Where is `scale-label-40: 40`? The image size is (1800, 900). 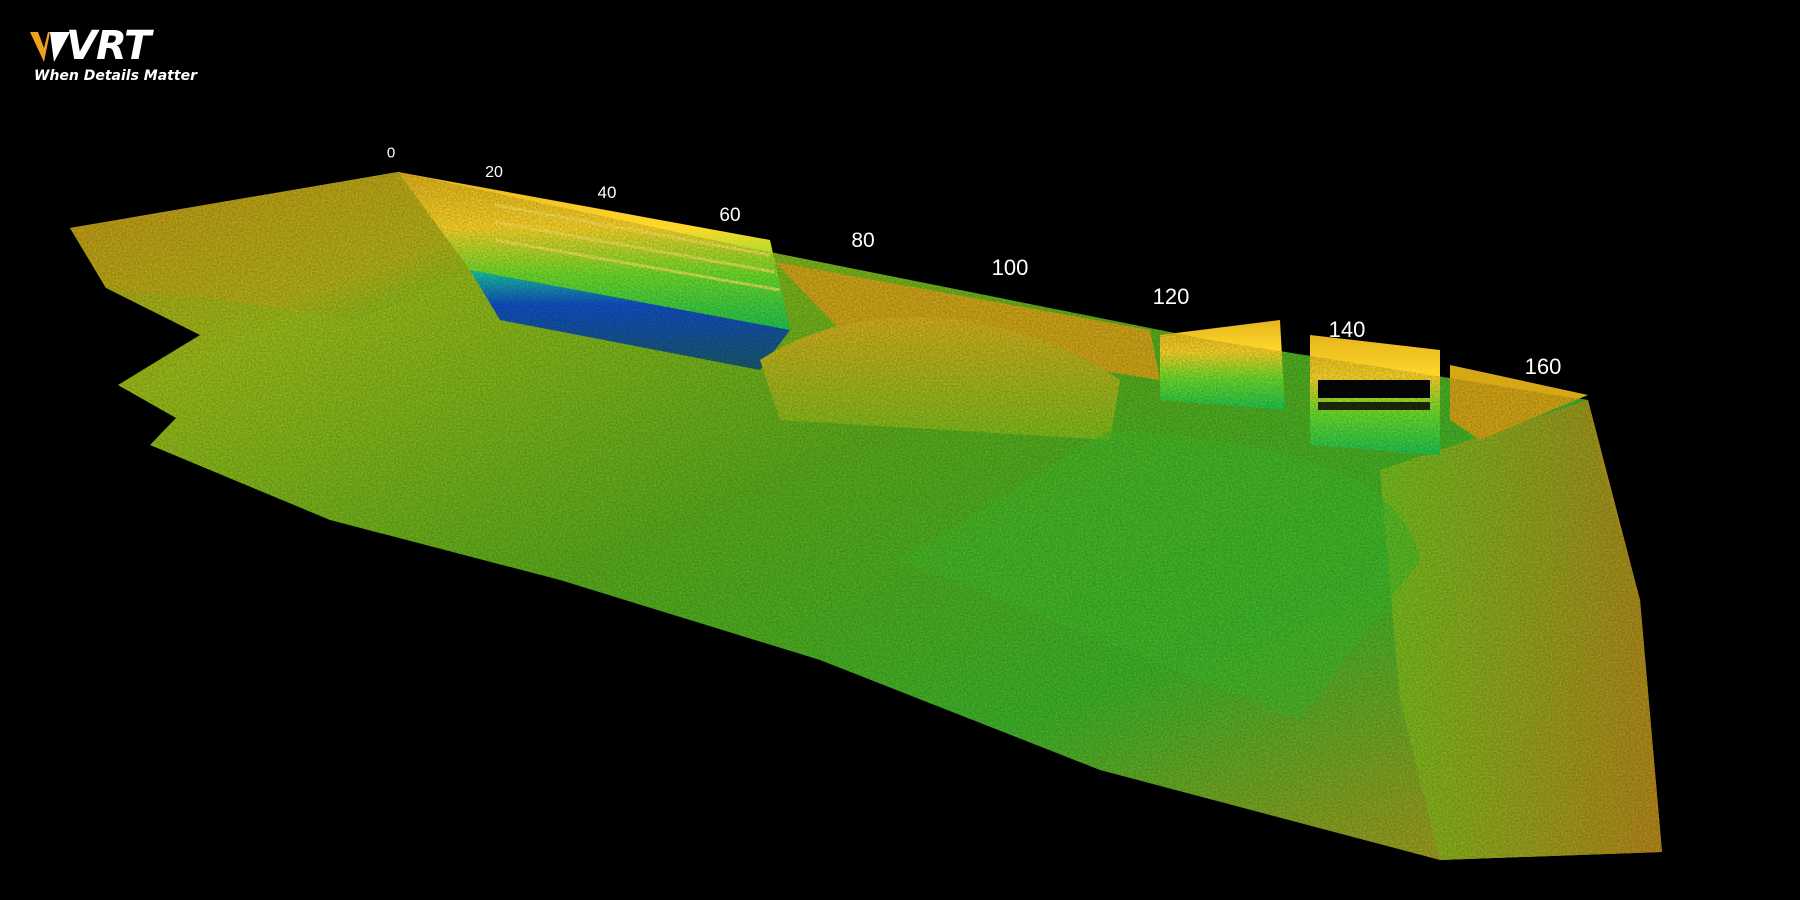 scale-label-40: 40 is located at coordinates (607, 192).